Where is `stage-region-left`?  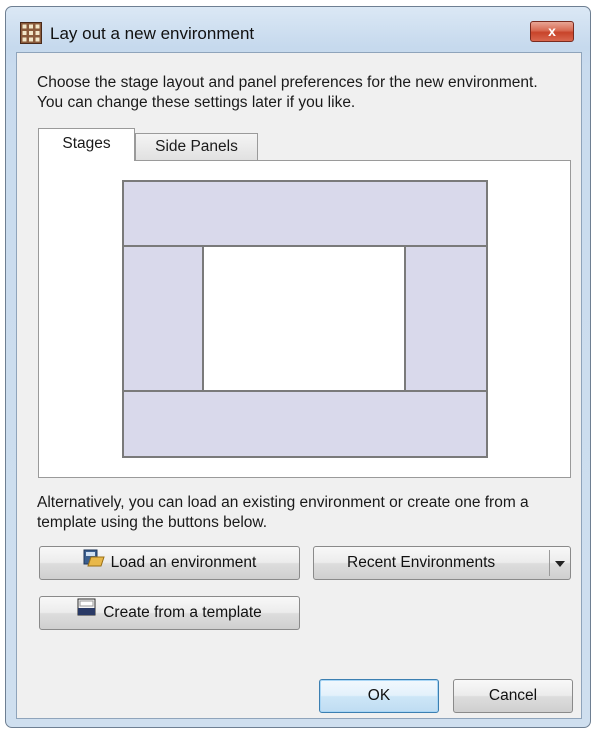 stage-region-left is located at coordinates (163, 318).